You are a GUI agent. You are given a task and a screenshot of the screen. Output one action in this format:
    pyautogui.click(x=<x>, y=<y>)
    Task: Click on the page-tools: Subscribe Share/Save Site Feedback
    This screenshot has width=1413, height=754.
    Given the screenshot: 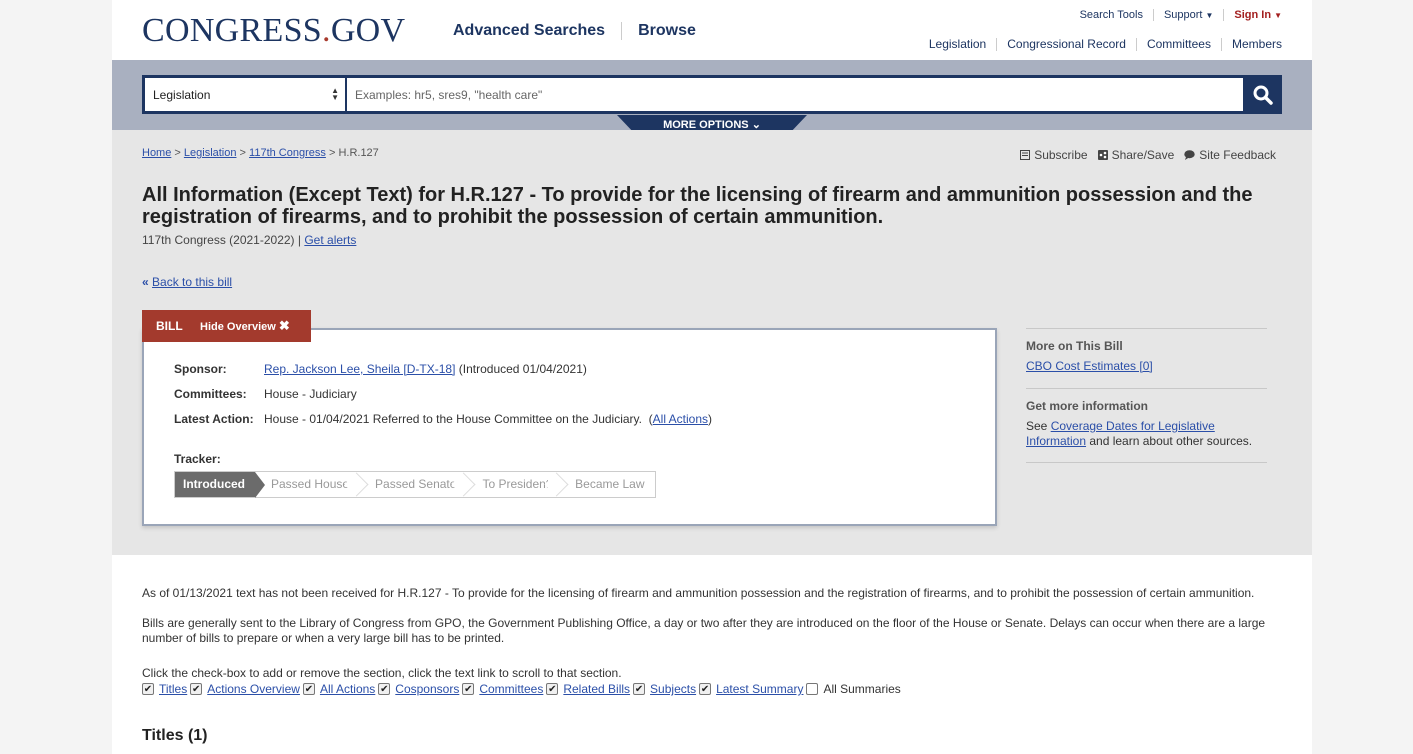 What is the action you would take?
    pyautogui.click(x=1148, y=155)
    